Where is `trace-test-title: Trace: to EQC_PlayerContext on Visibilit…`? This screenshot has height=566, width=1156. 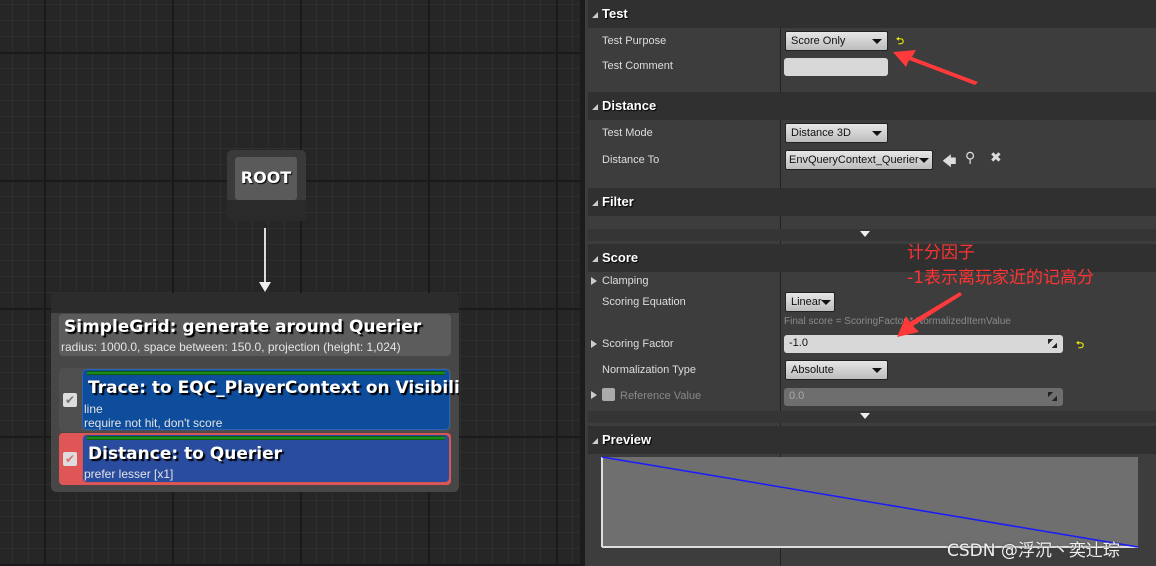 trace-test-title: Trace: to EQC_PlayerContext on Visibilit… is located at coordinates (273, 388).